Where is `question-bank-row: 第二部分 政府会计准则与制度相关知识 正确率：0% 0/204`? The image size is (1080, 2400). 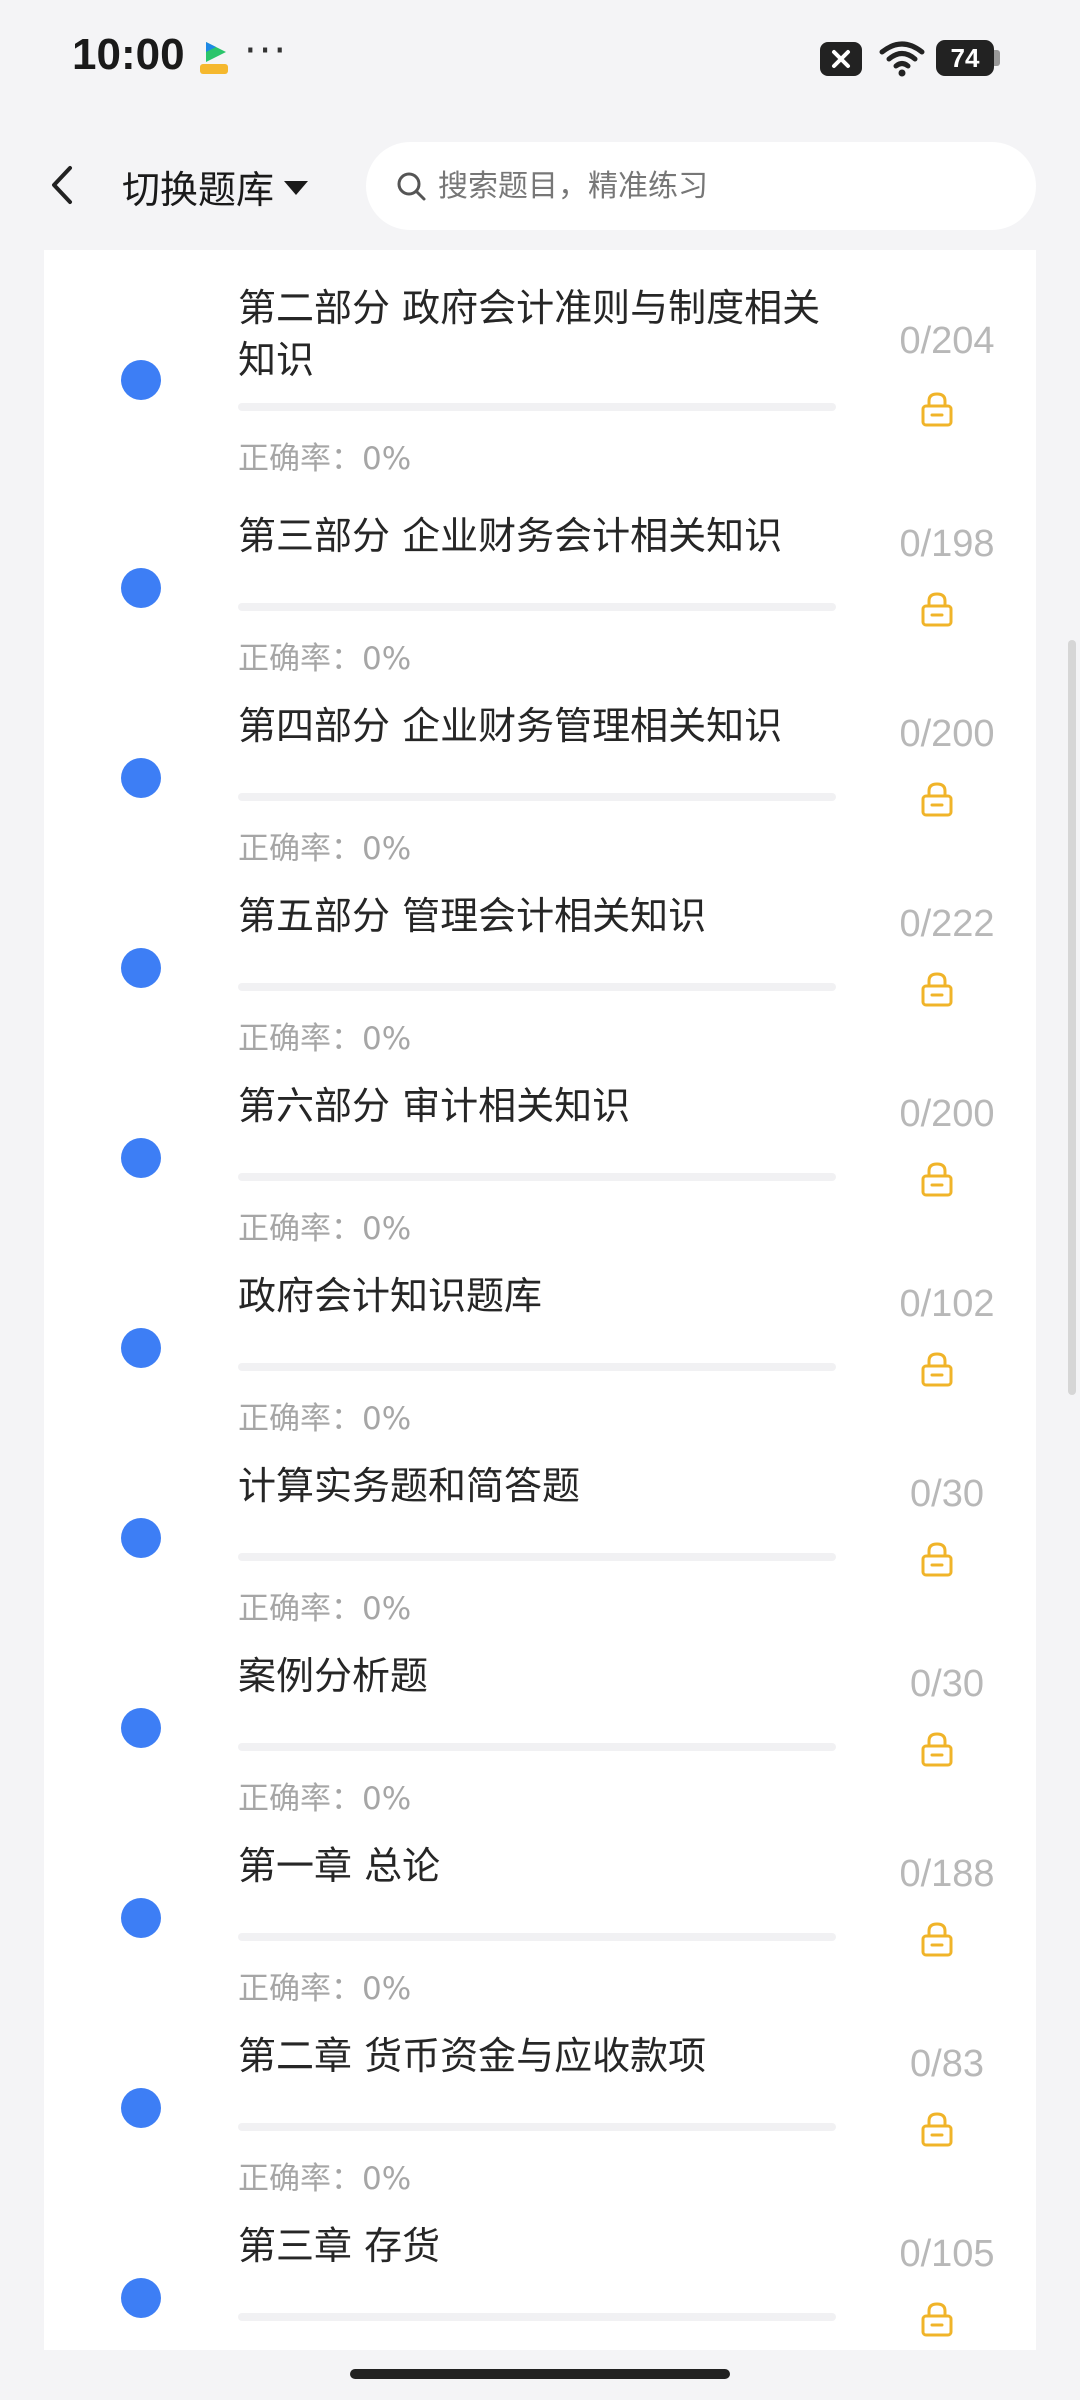 question-bank-row: 第二部分 政府会计准则与制度相关知识 正确率：0% 0/204 is located at coordinates (540, 363).